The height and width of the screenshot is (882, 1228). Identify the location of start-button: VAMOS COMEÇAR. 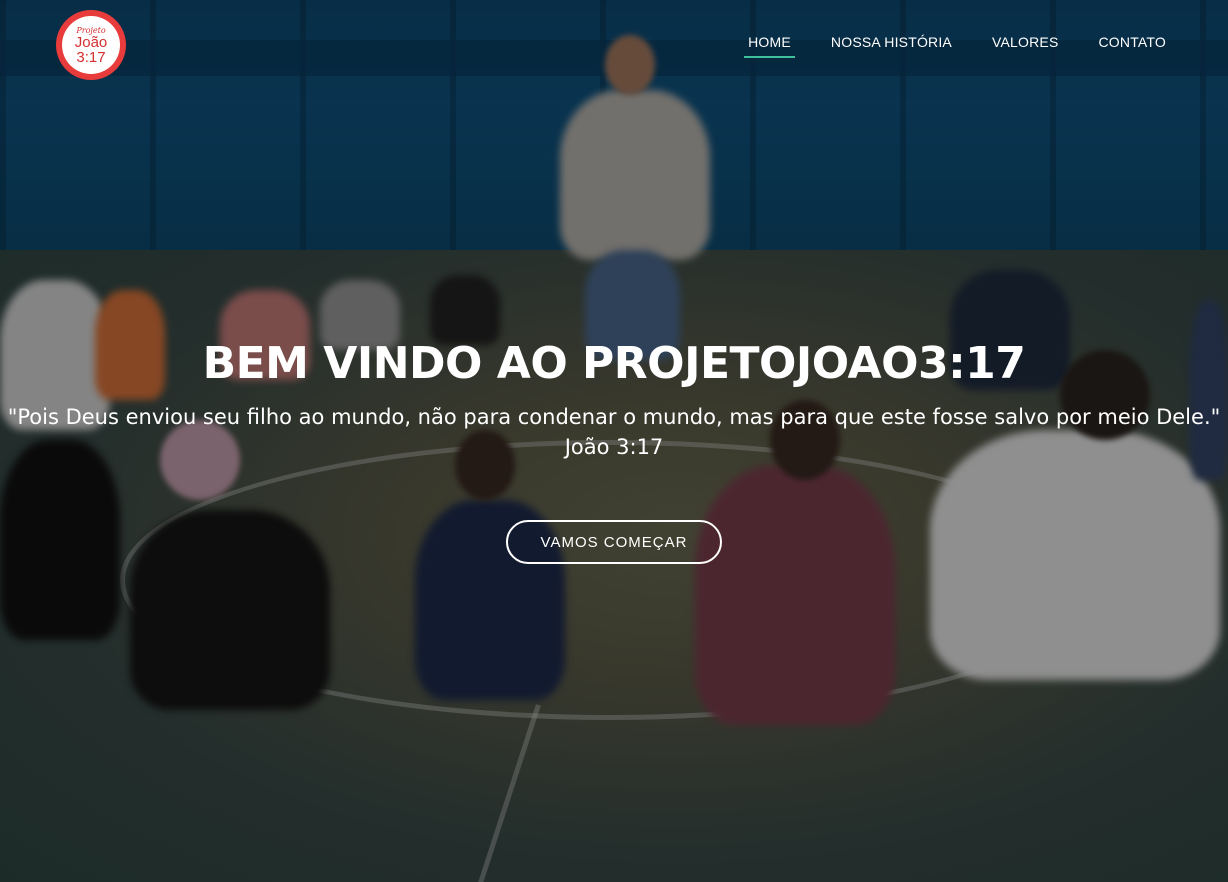
(614, 542).